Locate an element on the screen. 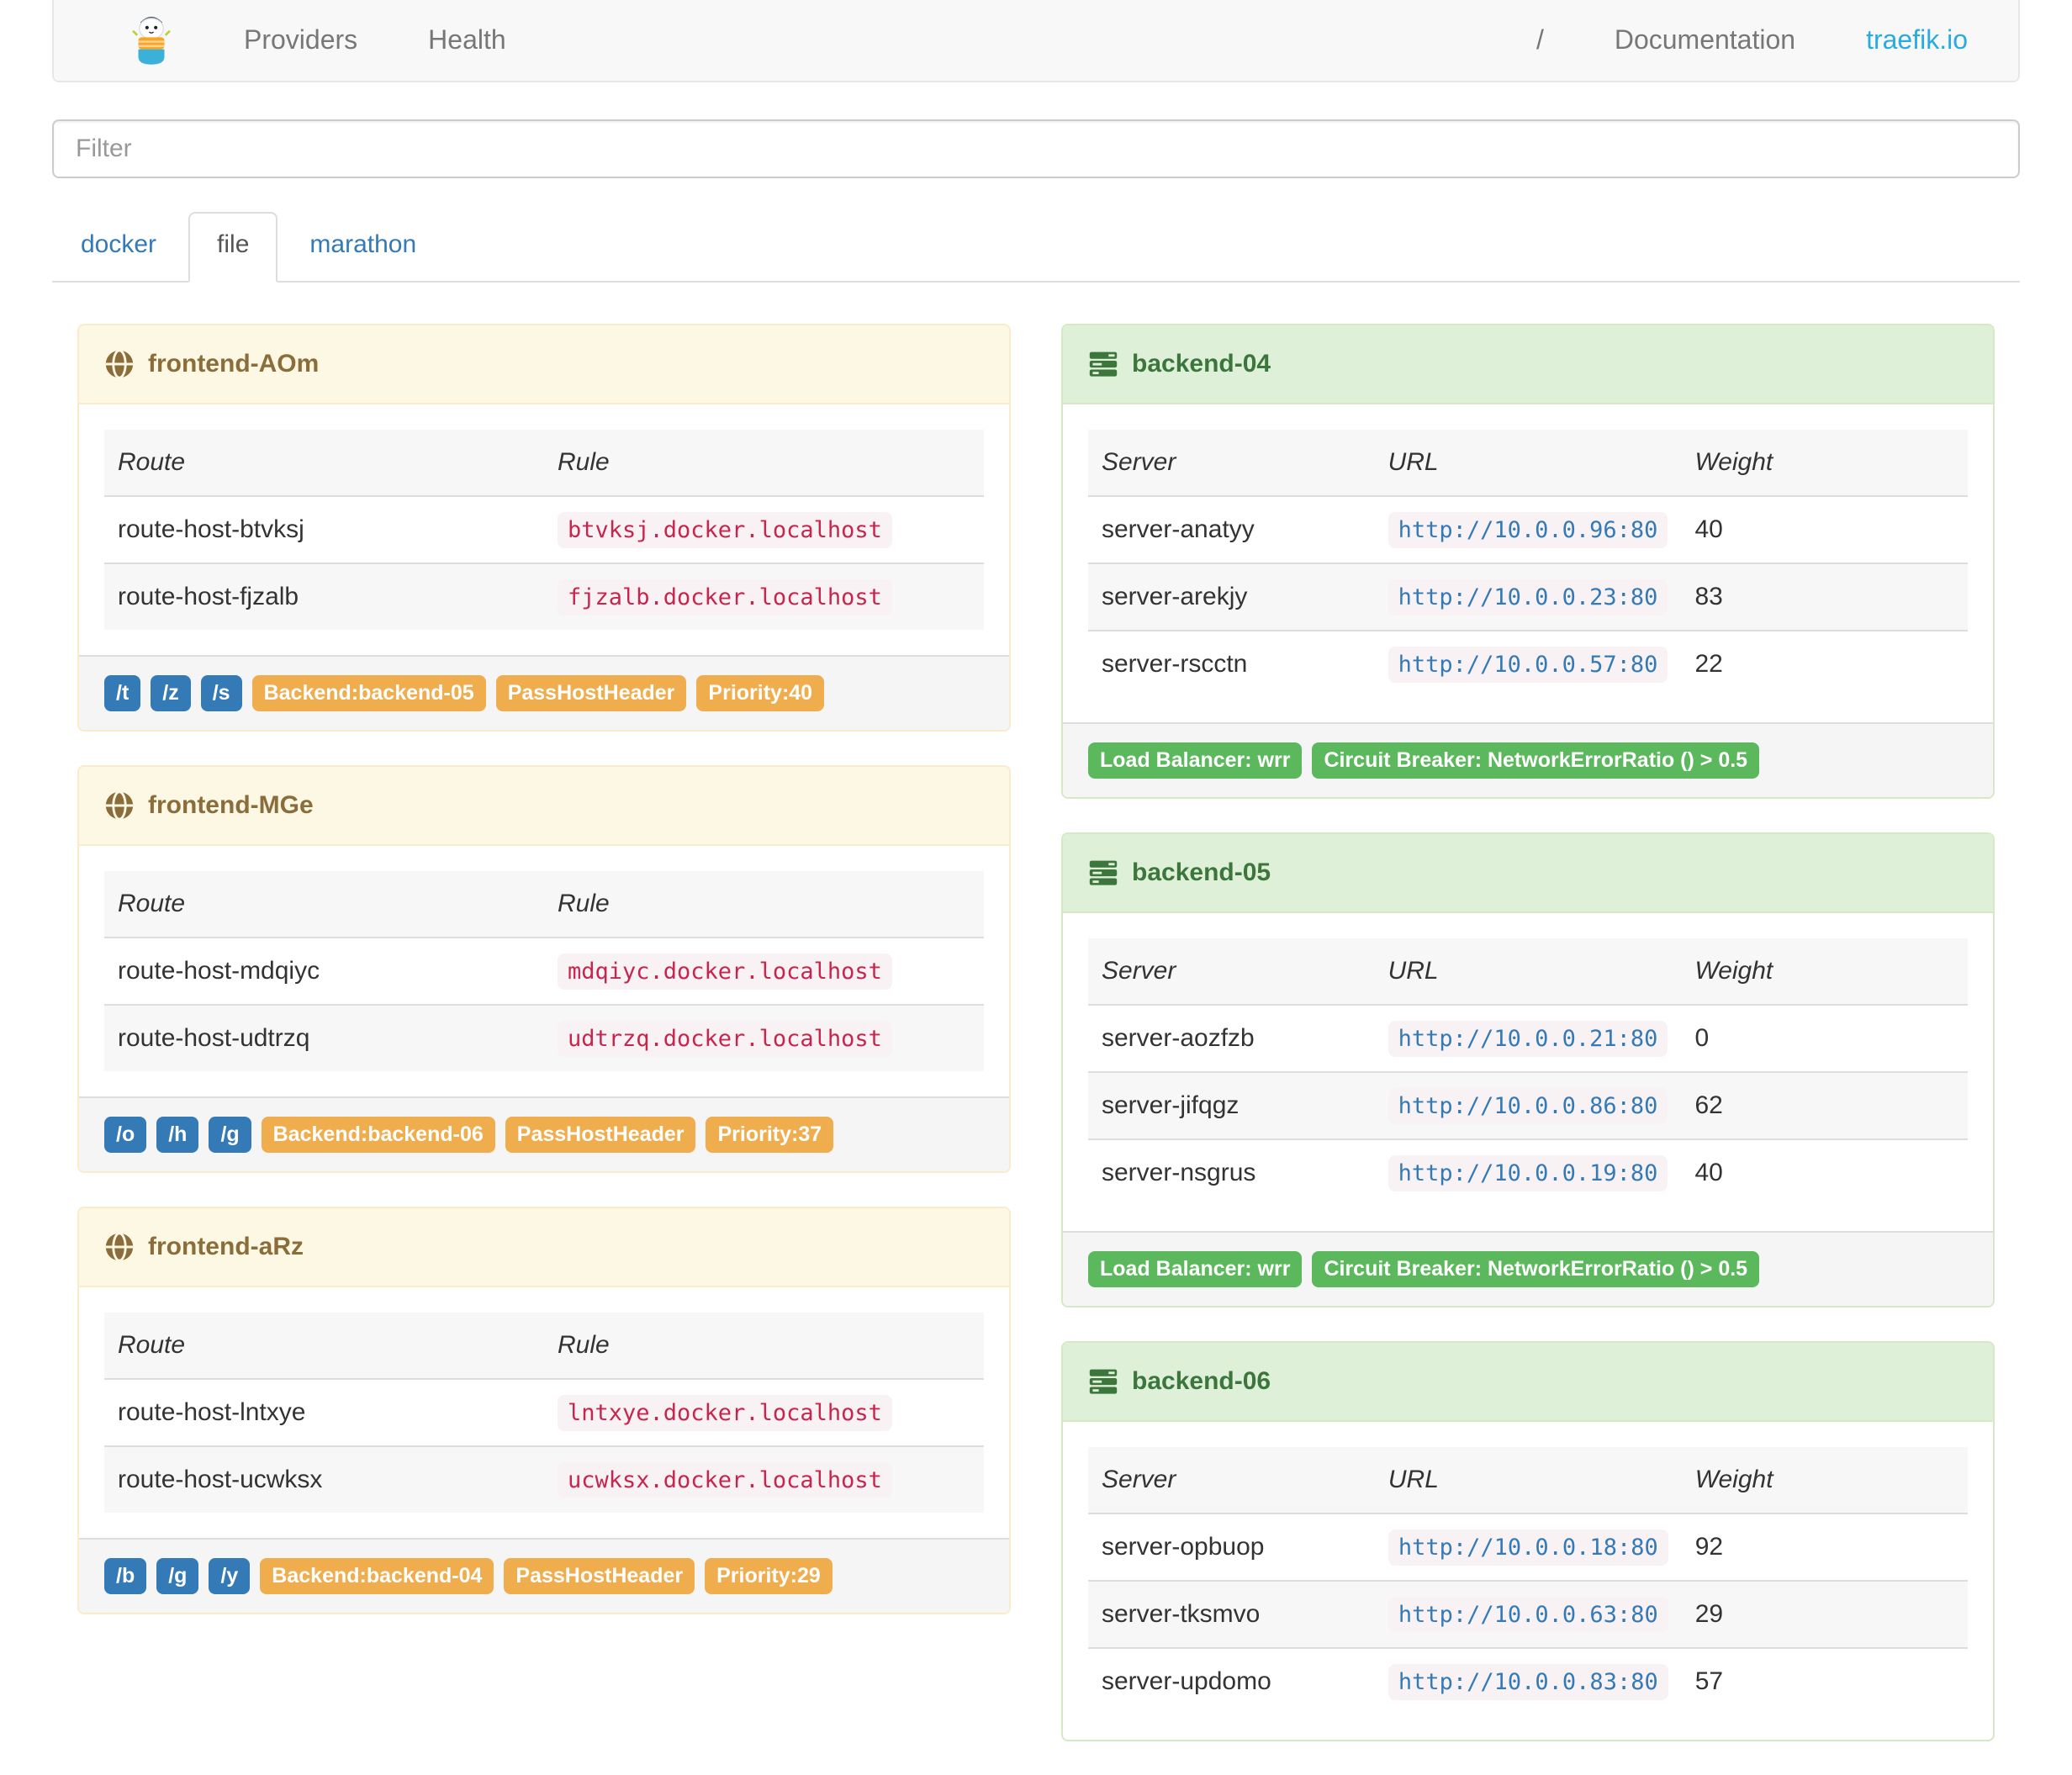 The image size is (2072, 1775). server-row: server-arekjy http://10.0.0.23:80 83 is located at coordinates (1528, 597).